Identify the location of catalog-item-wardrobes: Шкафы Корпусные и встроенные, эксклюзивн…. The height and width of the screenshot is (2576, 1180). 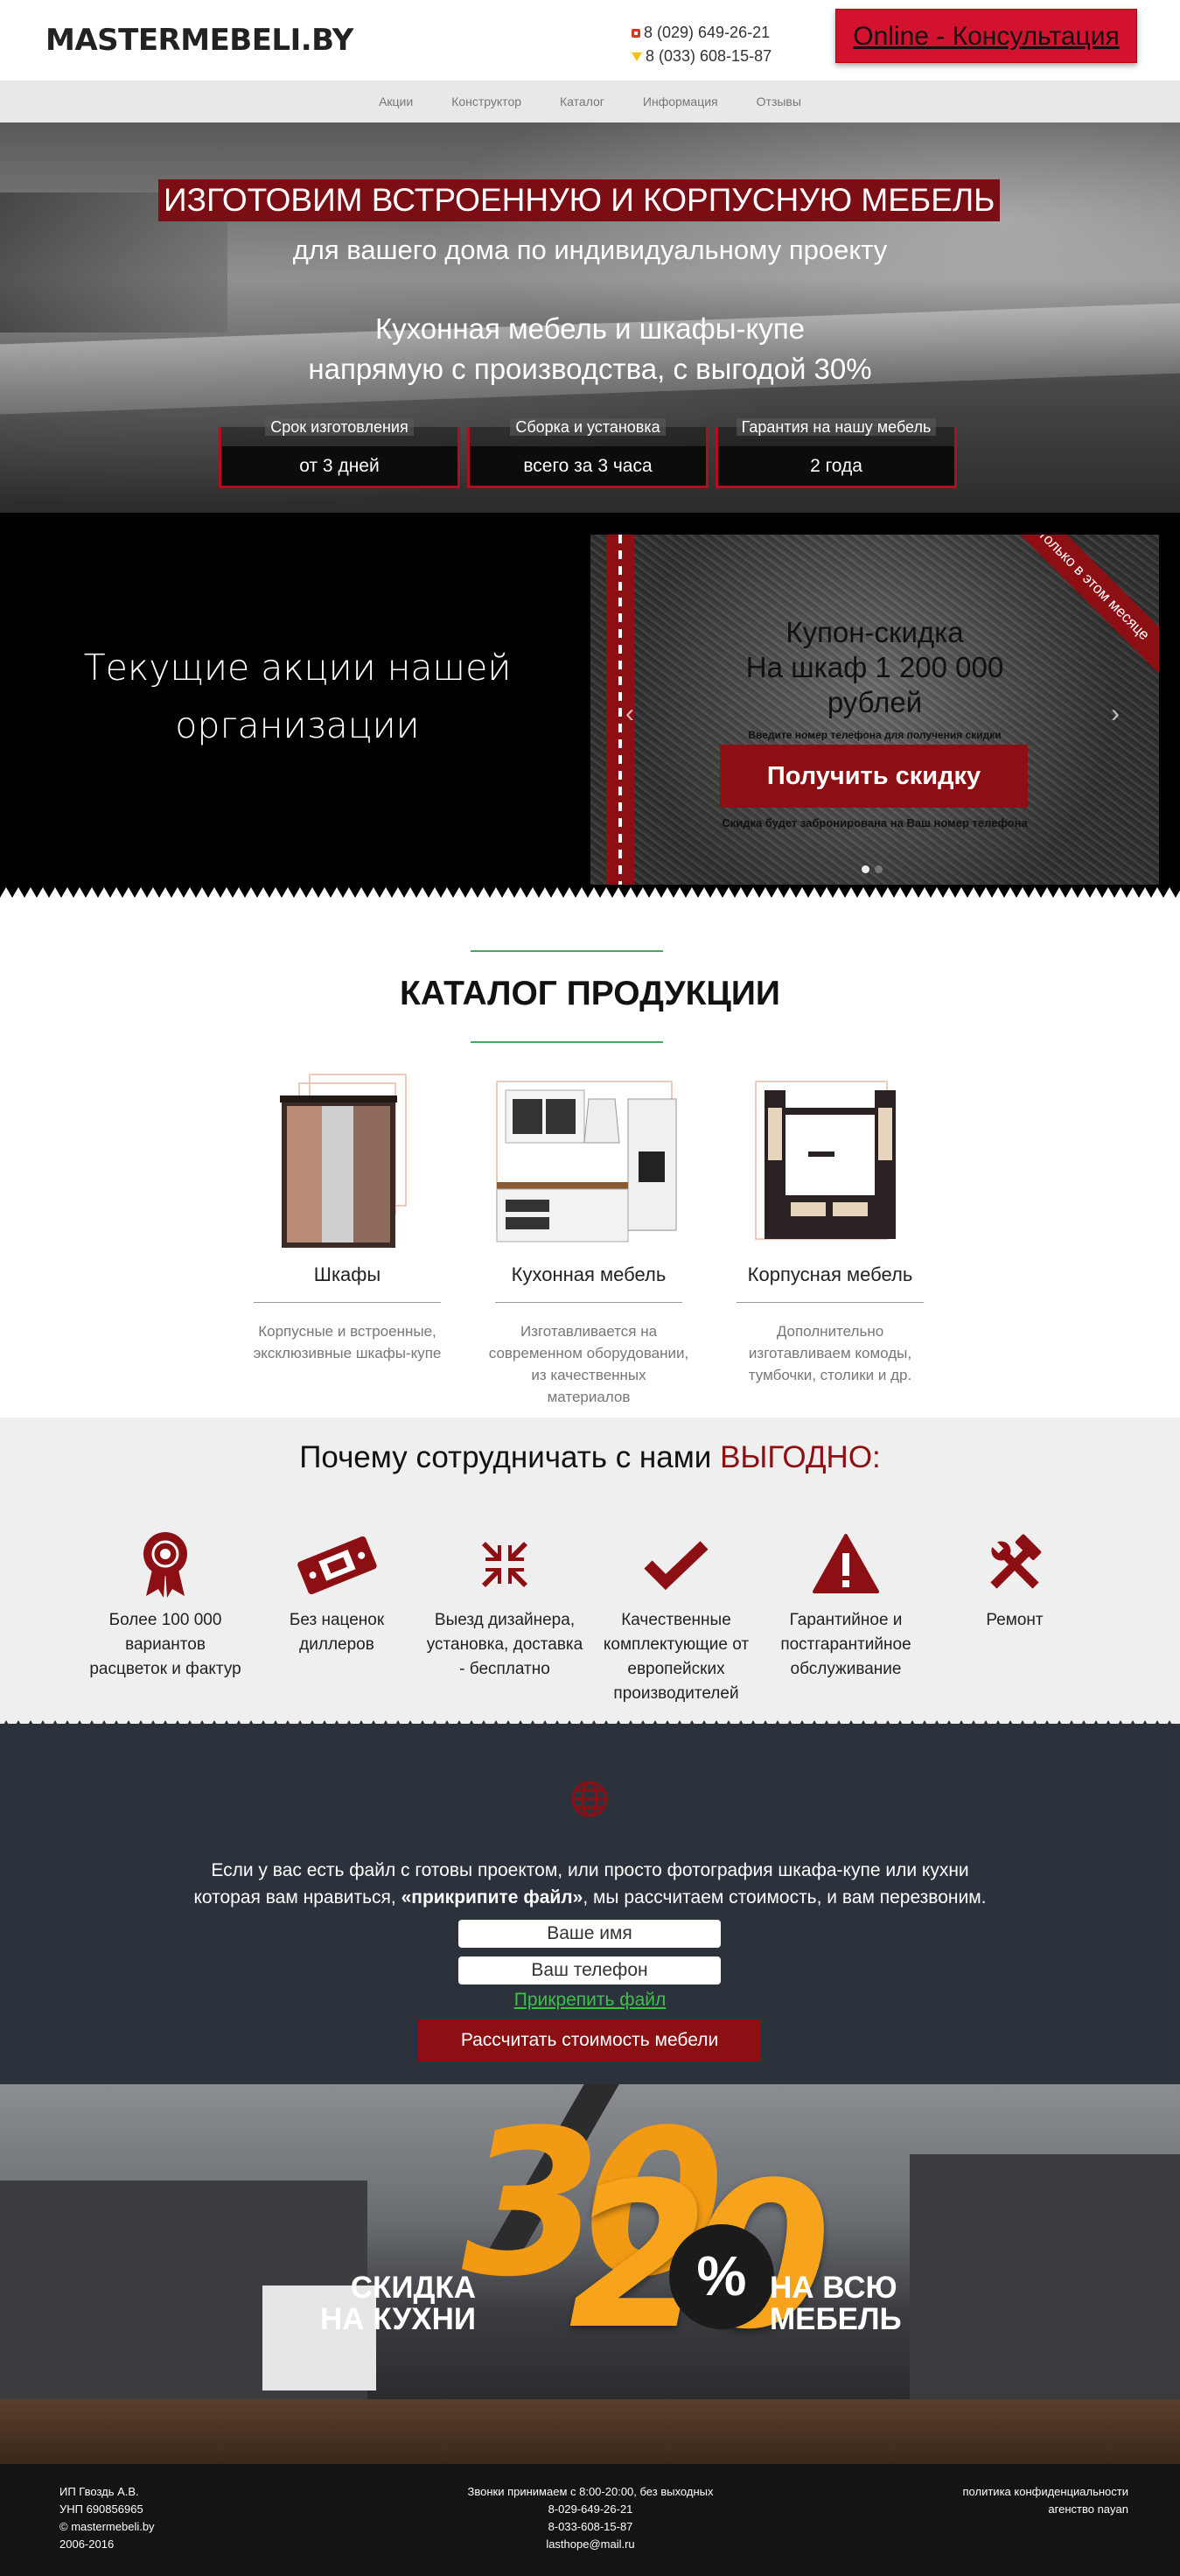
(347, 1214).